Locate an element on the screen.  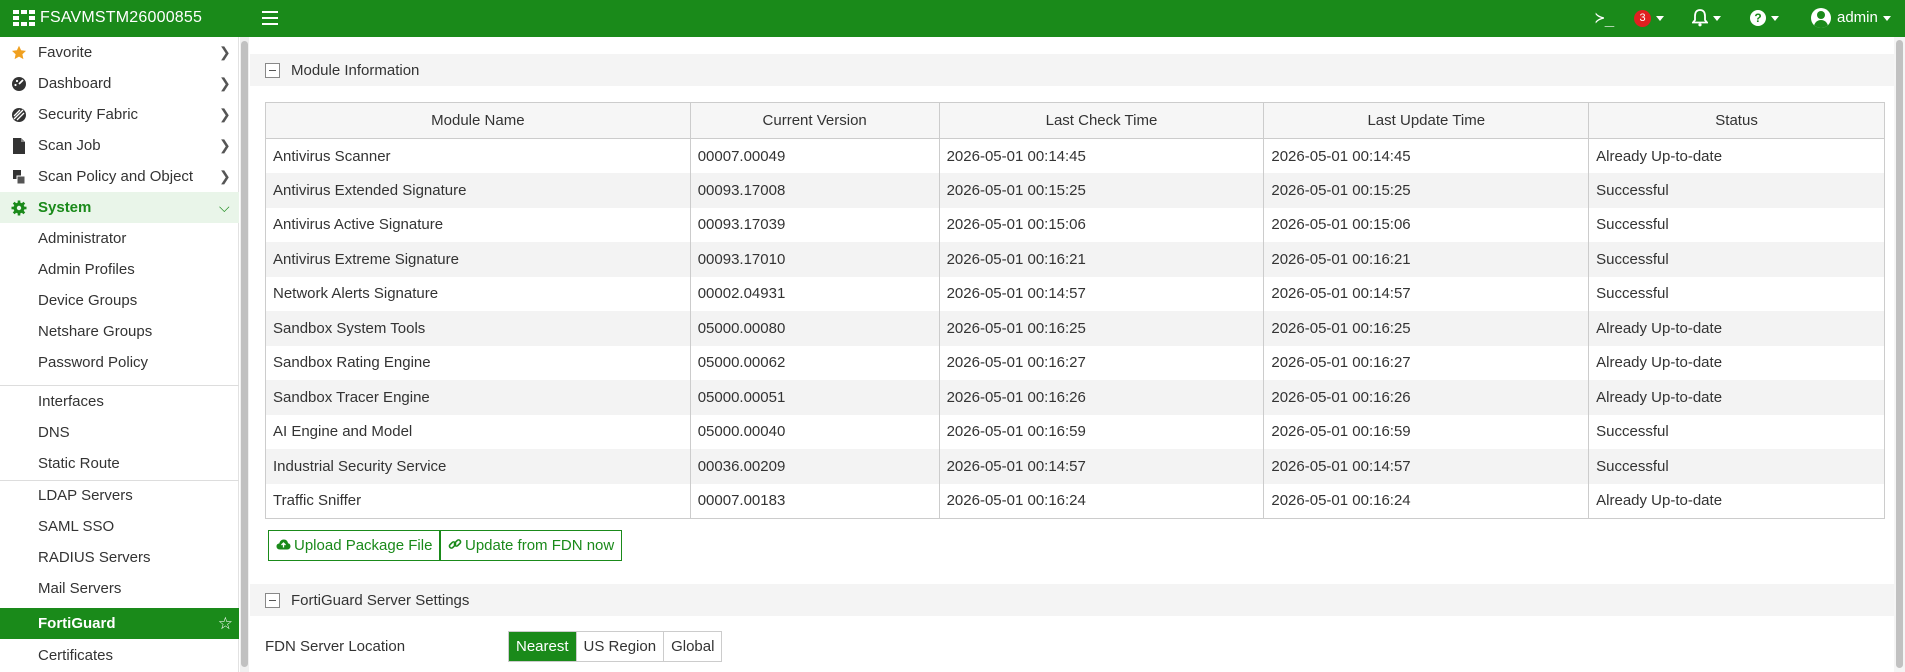
last-check-time-cell: 2026-05-01 00:16:25 is located at coordinates (1101, 328).